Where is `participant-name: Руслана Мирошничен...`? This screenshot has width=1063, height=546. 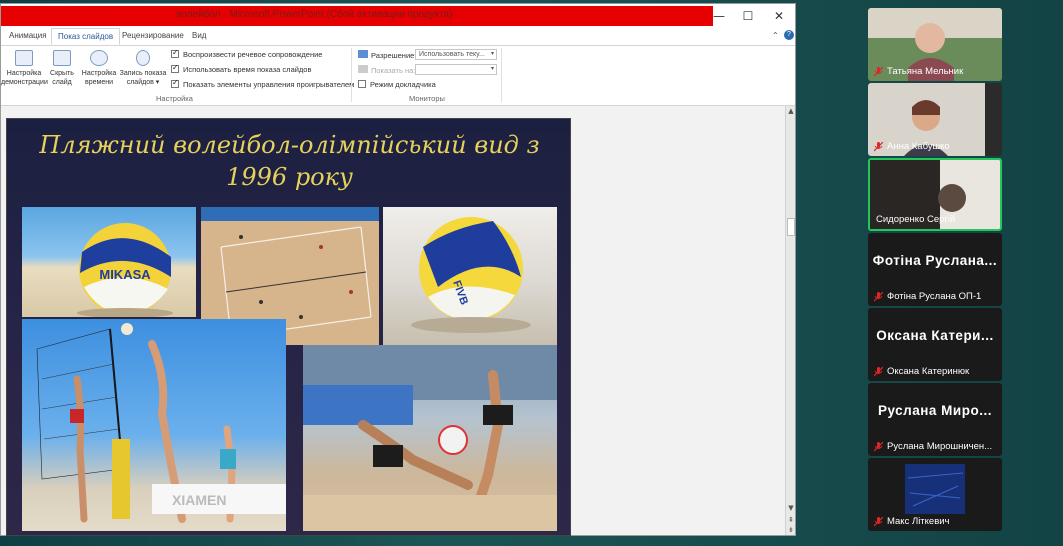 participant-name: Руслана Мирошничен... is located at coordinates (932, 446).